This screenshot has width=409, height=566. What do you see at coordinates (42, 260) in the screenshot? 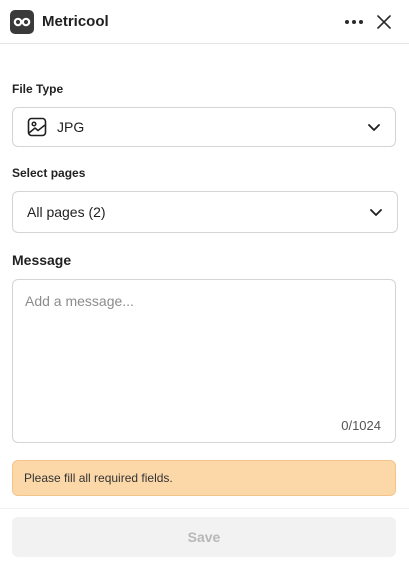
I see `message-label: Message` at bounding box center [42, 260].